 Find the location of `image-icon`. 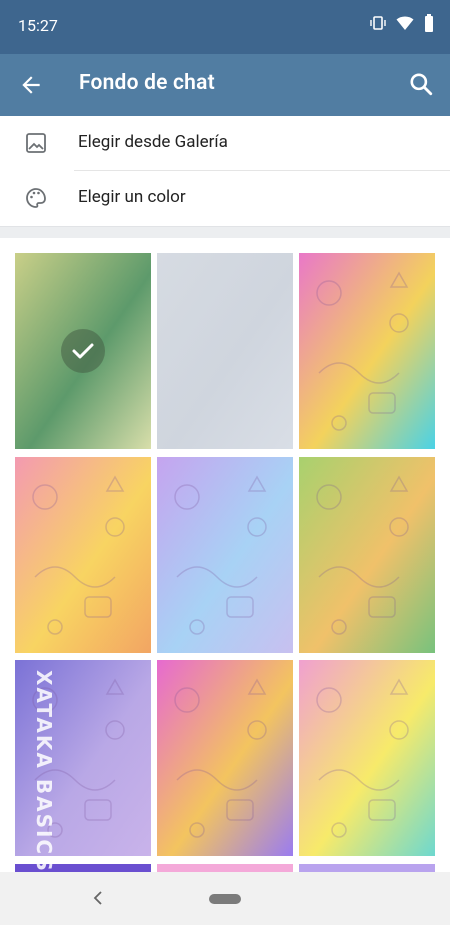

image-icon is located at coordinates (36, 143).